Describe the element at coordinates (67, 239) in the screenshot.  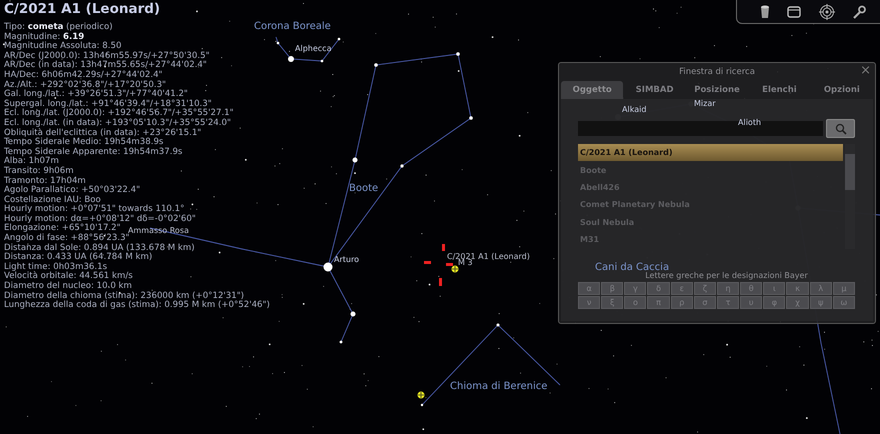
I see `info-line: Angolo di fase: +88°56'23.3"` at that location.